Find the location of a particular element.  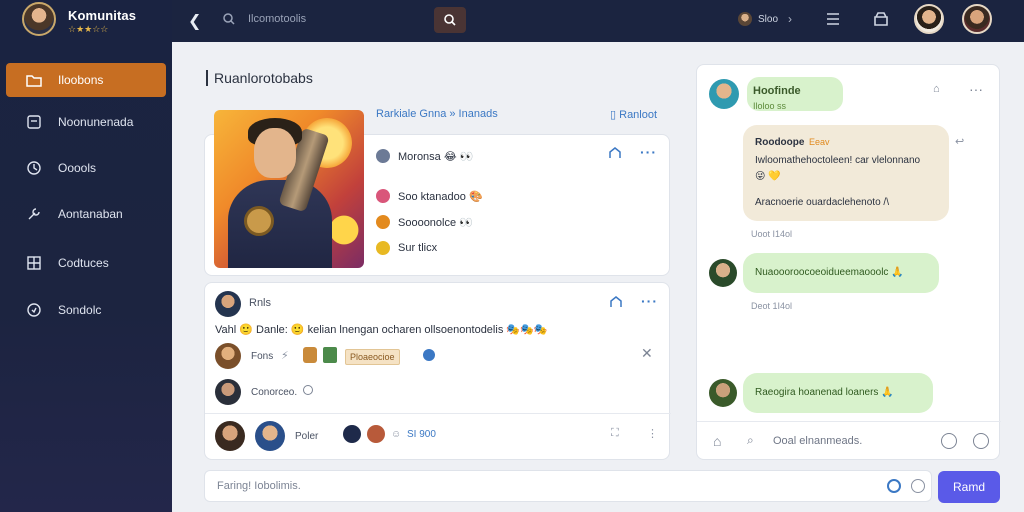

option-label: Soooonolce is located at coordinates (427, 223).